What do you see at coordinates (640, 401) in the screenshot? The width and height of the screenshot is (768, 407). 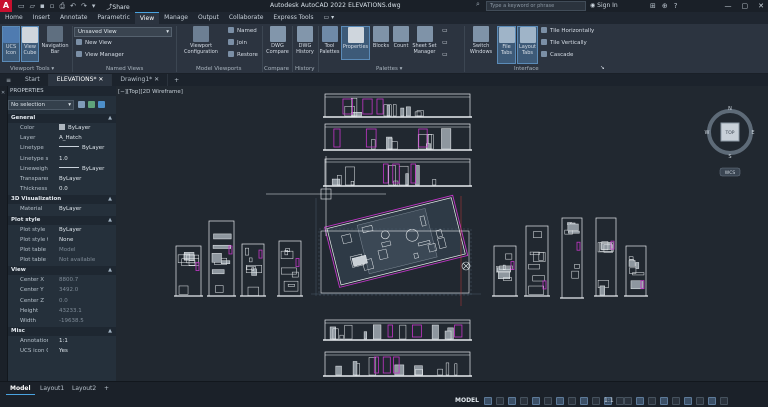 I see `annotation-monitor-icon` at bounding box center [640, 401].